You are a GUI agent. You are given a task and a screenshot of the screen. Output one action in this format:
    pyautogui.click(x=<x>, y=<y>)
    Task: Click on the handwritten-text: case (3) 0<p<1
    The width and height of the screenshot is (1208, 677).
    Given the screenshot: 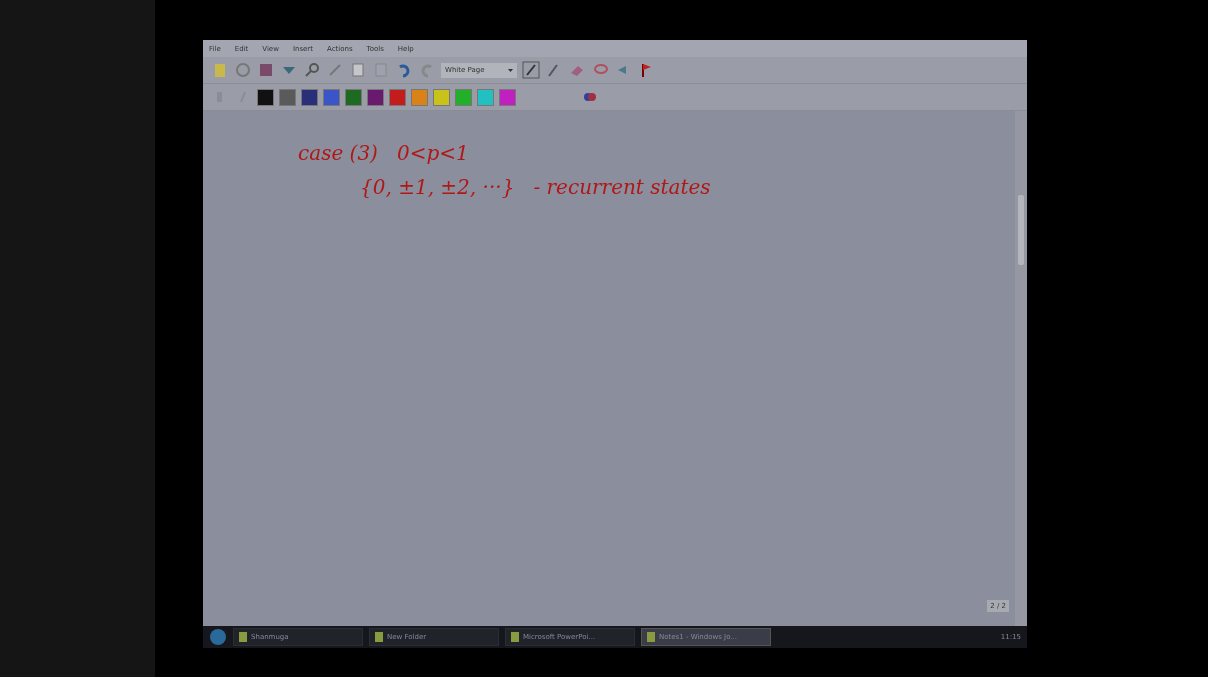 What is the action you would take?
    pyautogui.click(x=384, y=153)
    